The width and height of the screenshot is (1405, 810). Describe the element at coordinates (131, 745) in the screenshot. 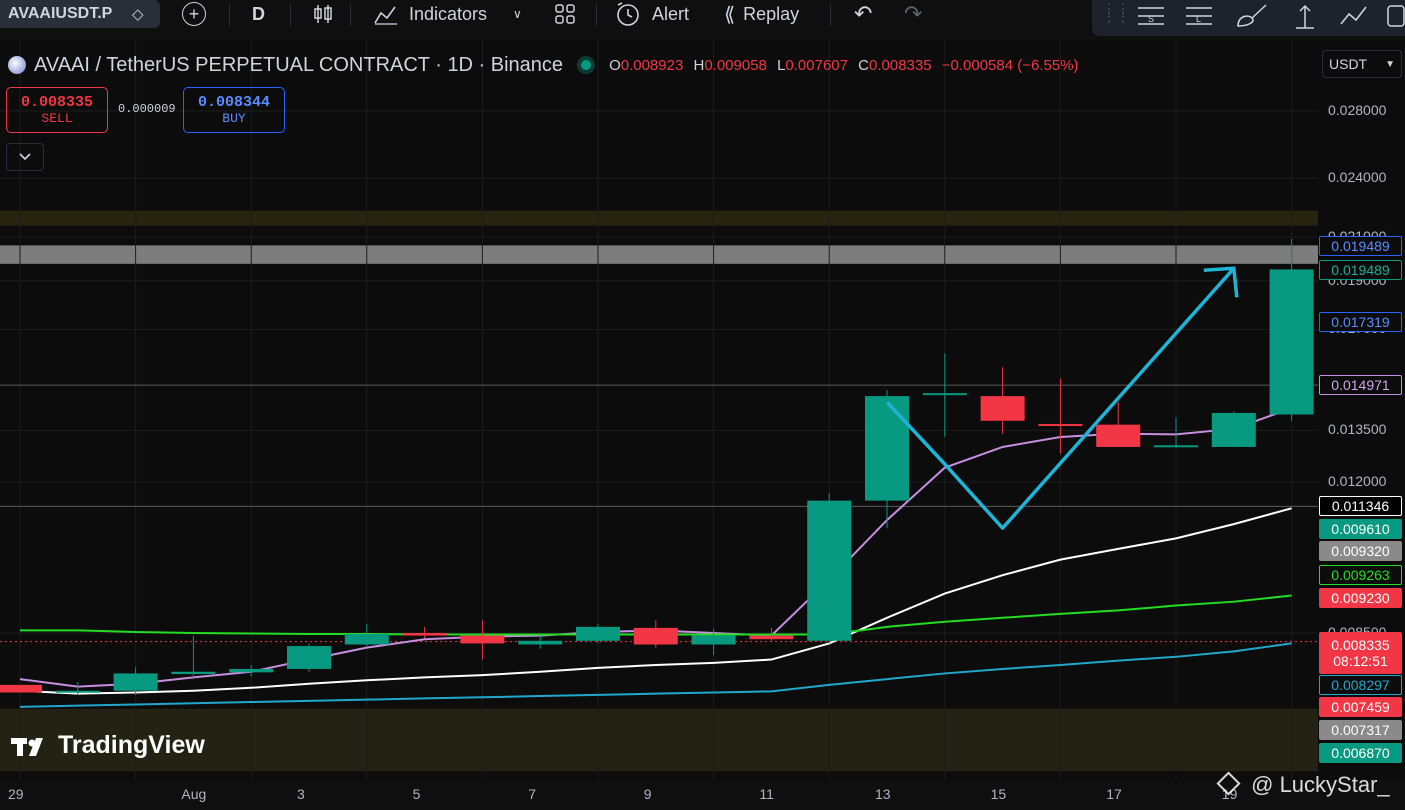

I see `logo-text: TradingView` at that location.